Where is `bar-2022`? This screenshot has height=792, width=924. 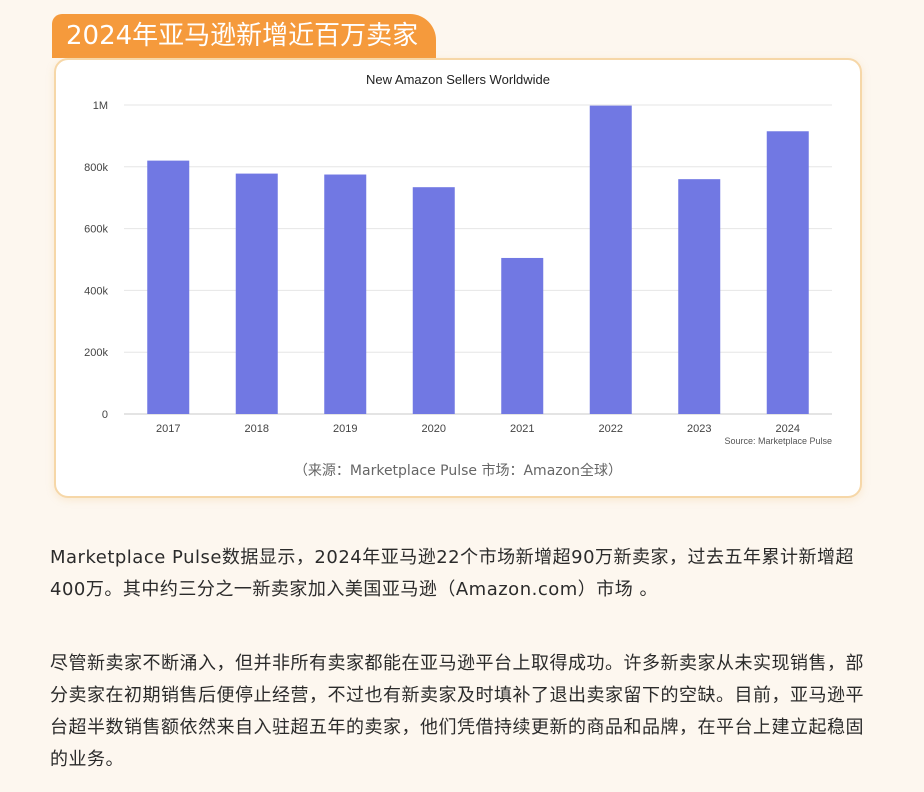
bar-2022 is located at coordinates (610, 260).